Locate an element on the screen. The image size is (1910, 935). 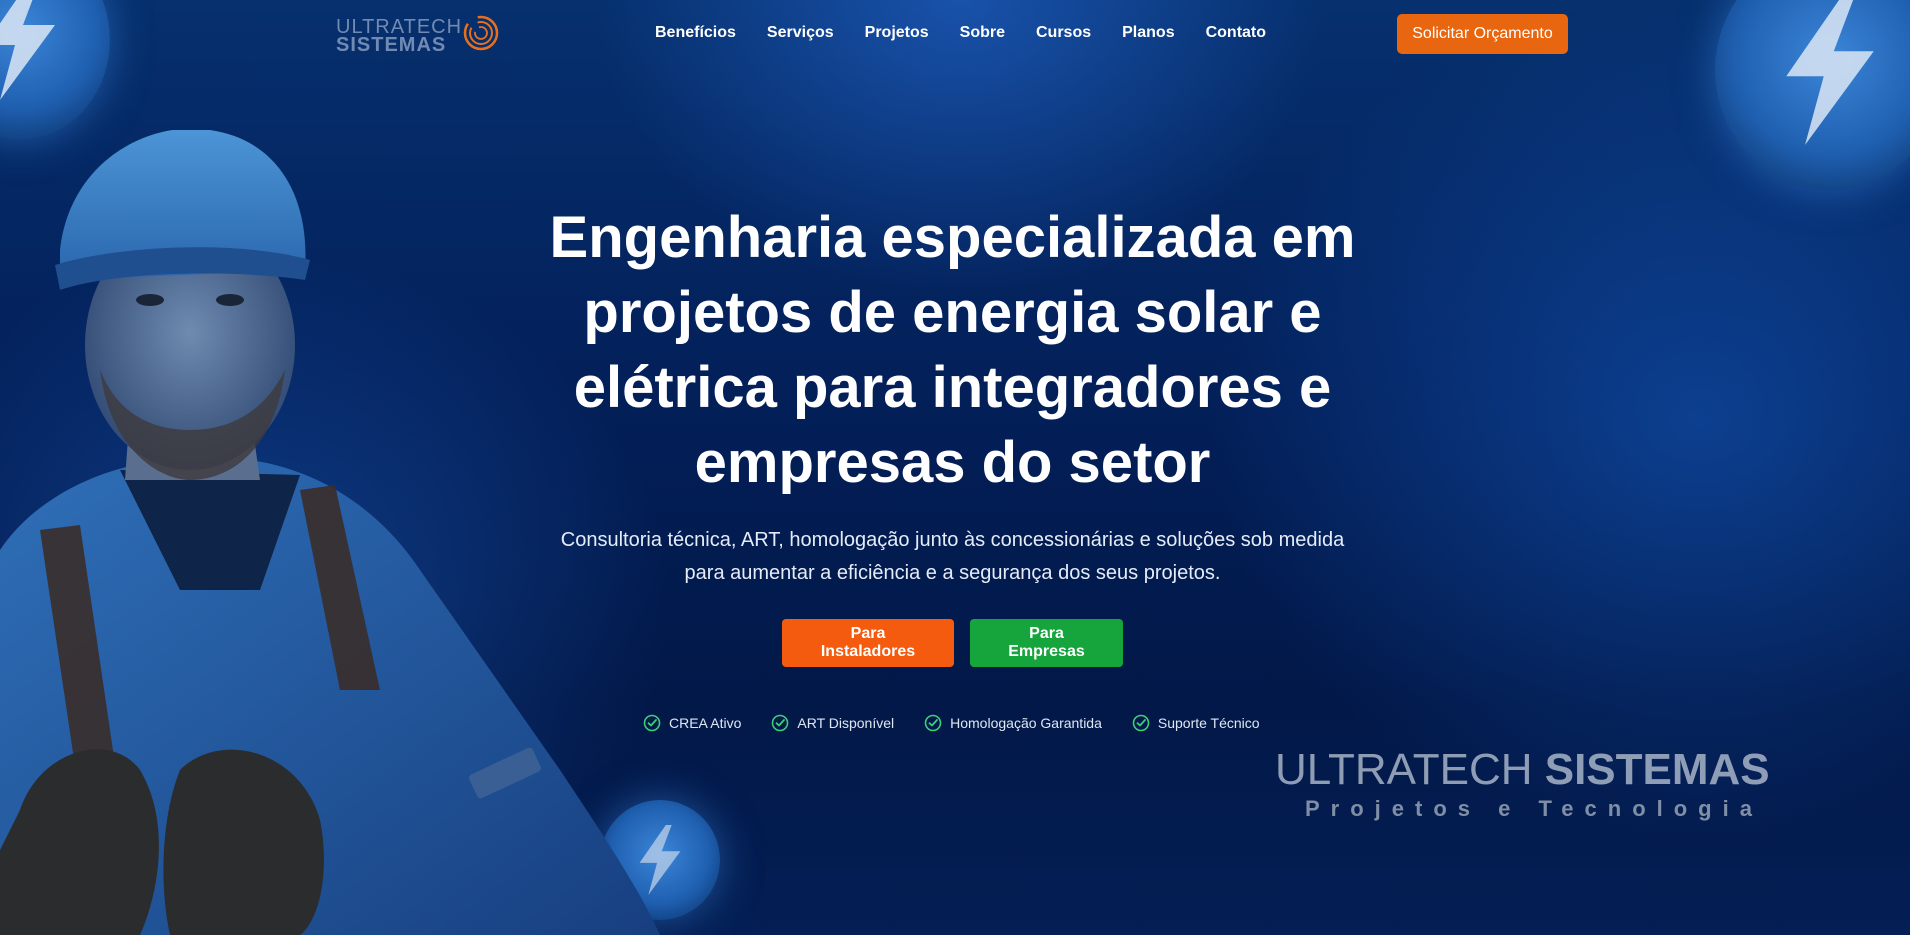
nav-link-contato: Contato is located at coordinates (1236, 33).